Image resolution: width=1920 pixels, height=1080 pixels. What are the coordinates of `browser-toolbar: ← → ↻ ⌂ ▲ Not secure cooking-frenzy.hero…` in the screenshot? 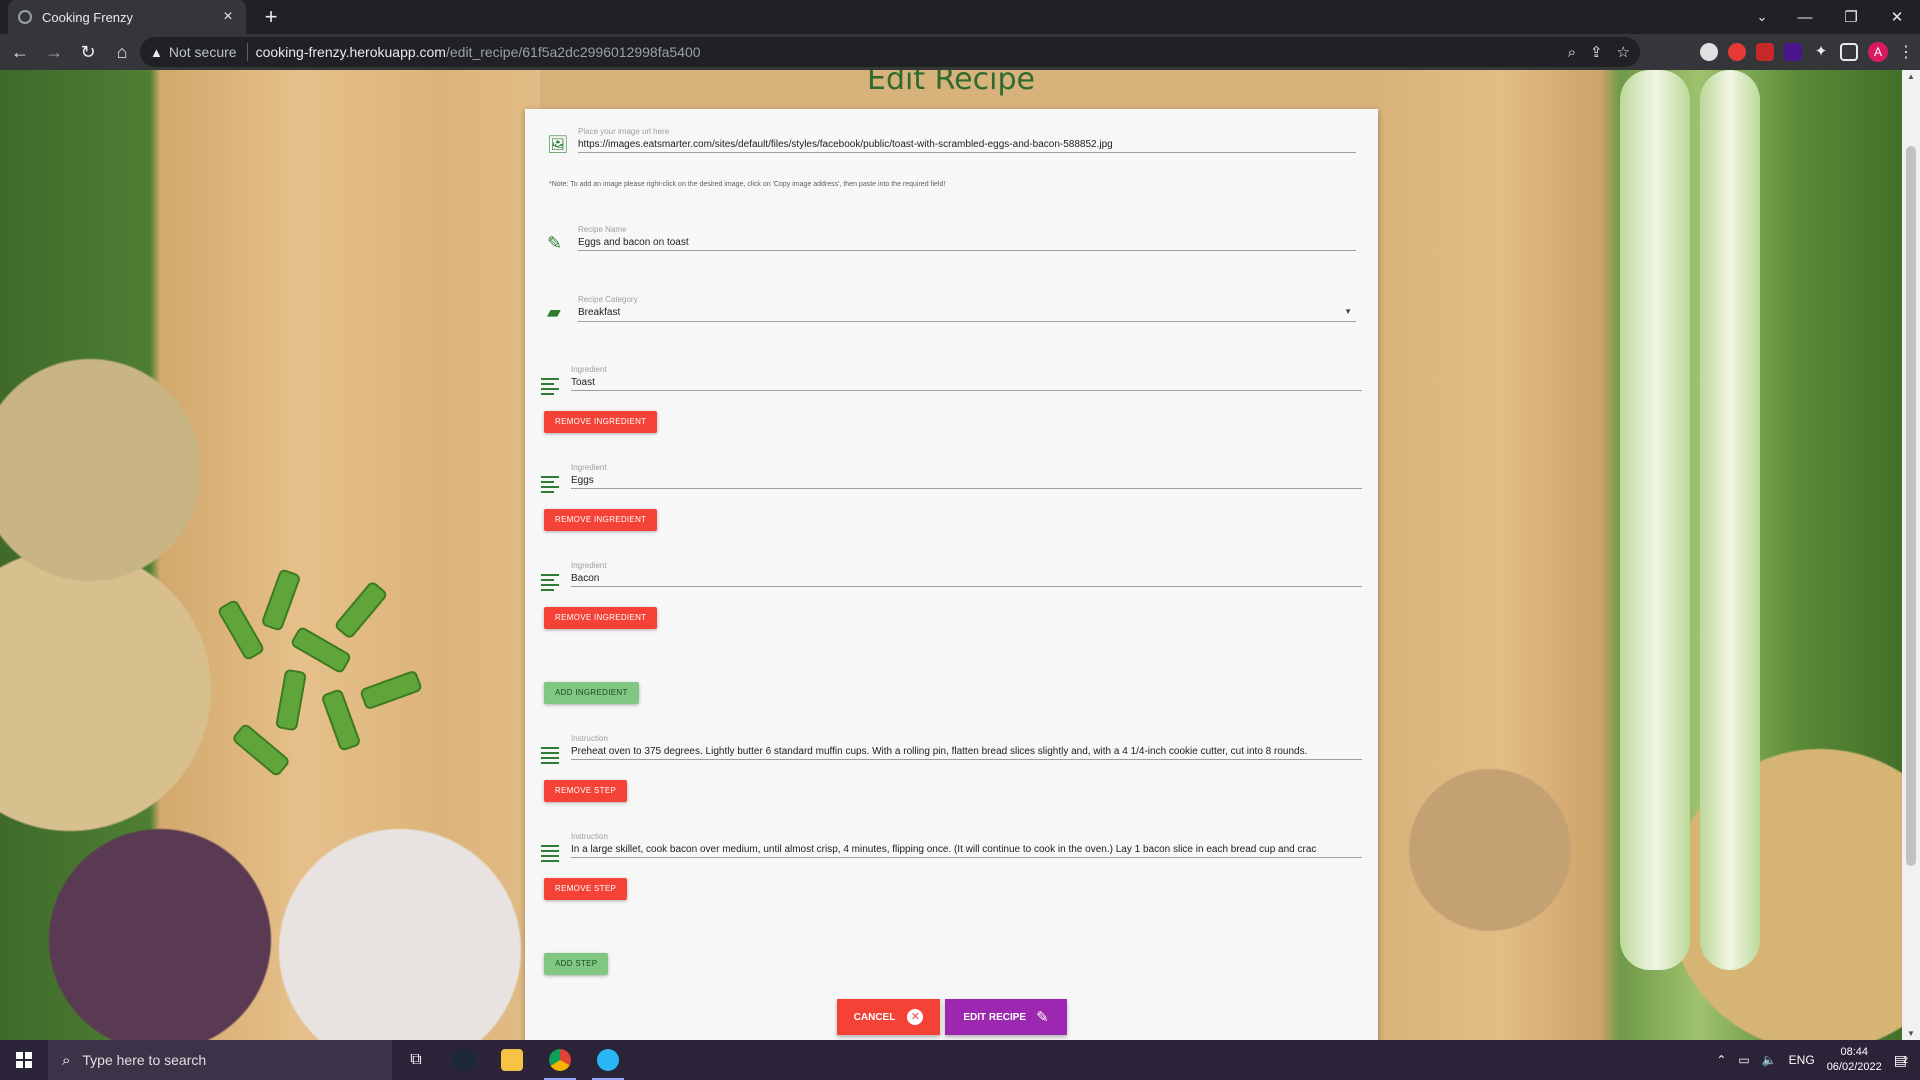 It's located at (960, 52).